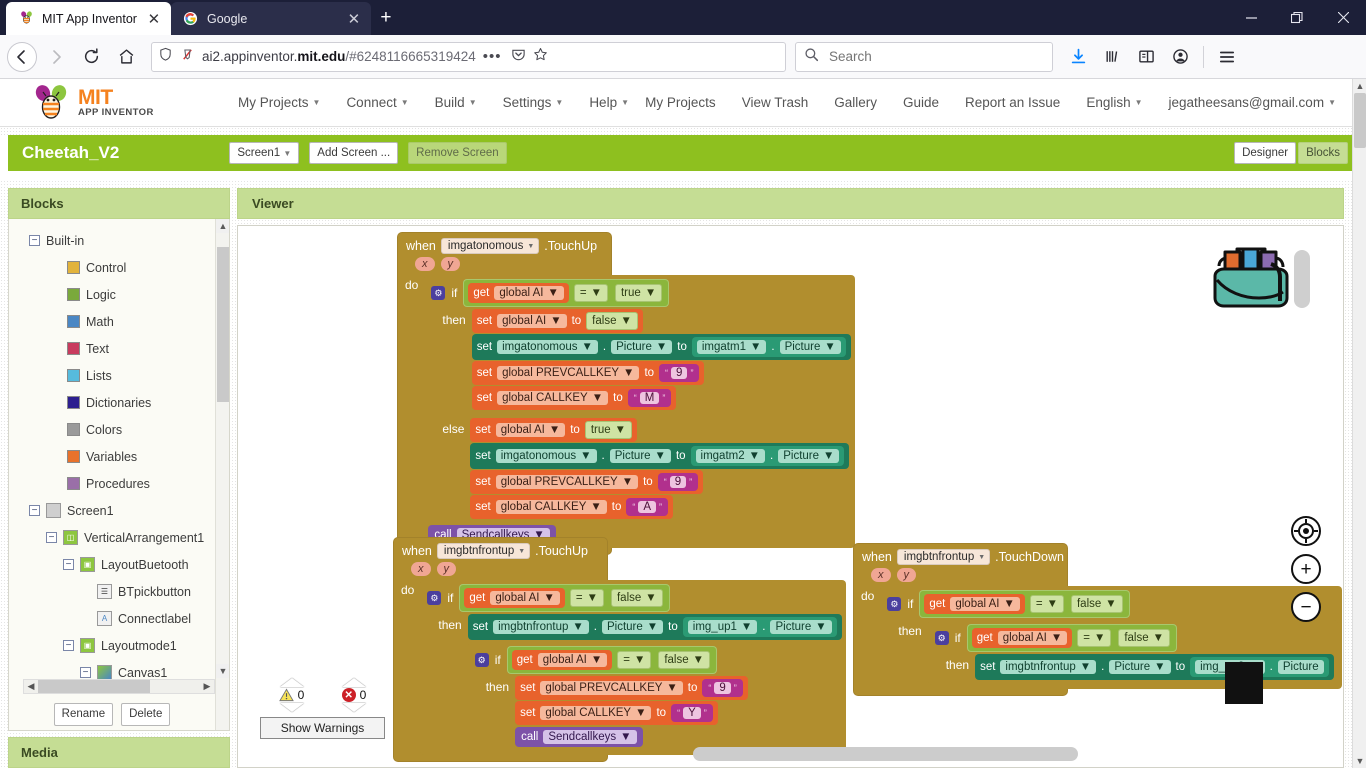 The height and width of the screenshot is (768, 1366). I want to click on palette-item-colors: Colors, so click(119, 429).